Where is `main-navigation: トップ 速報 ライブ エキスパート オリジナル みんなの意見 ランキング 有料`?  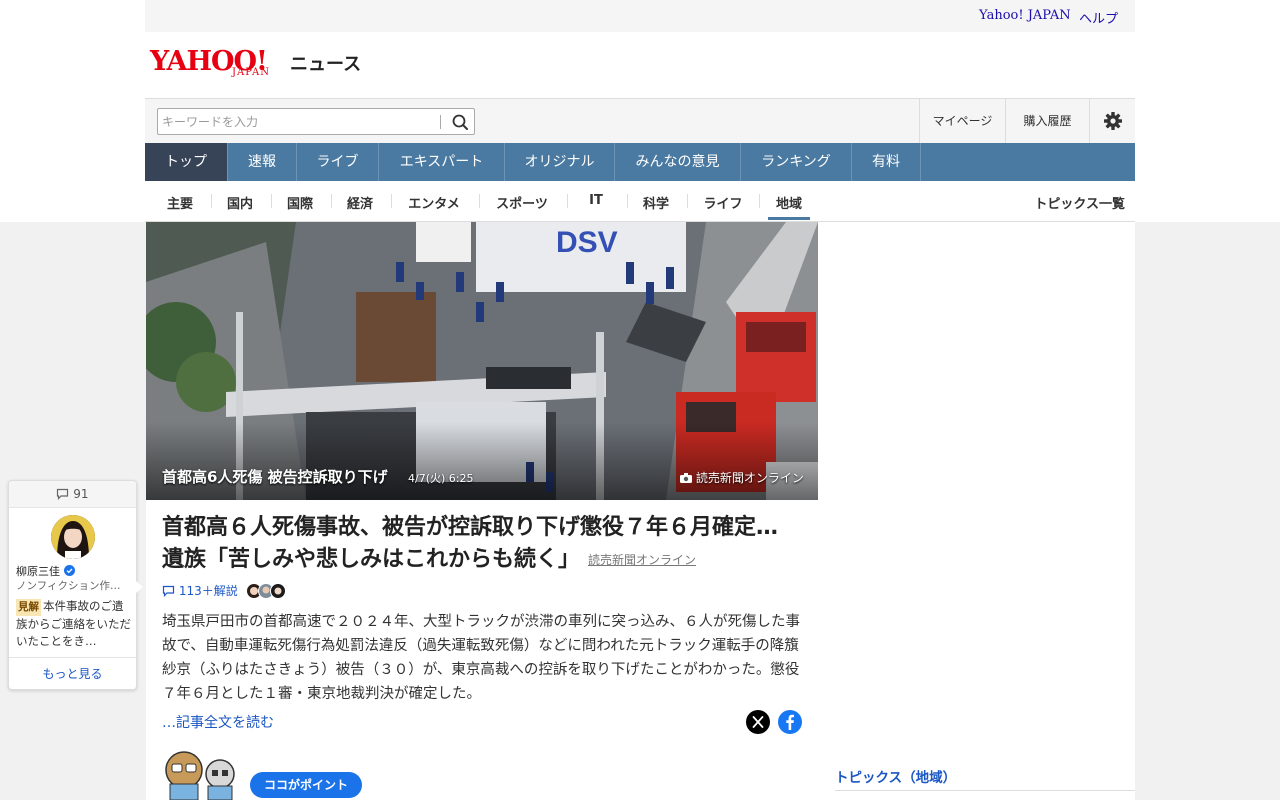
main-navigation: トップ 速報 ライブ エキスパート オリジナル みんなの意見 ランキング 有料 is located at coordinates (640, 162).